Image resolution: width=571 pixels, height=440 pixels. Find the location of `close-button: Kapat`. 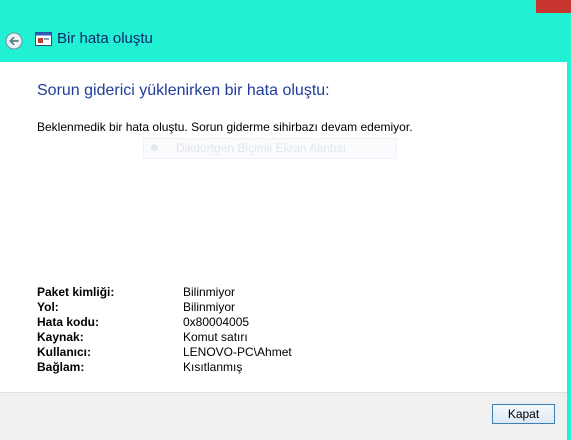

close-button: Kapat is located at coordinates (523, 414).